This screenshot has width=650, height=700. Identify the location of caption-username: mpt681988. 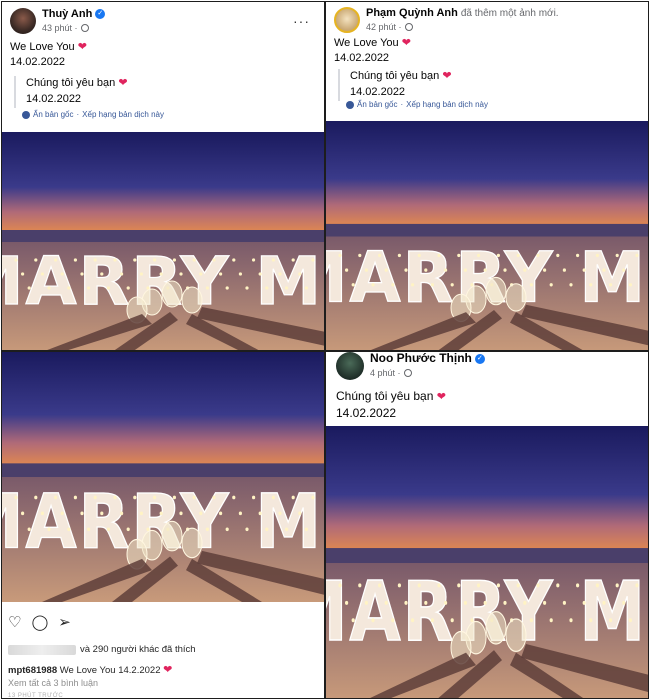
(32, 670).